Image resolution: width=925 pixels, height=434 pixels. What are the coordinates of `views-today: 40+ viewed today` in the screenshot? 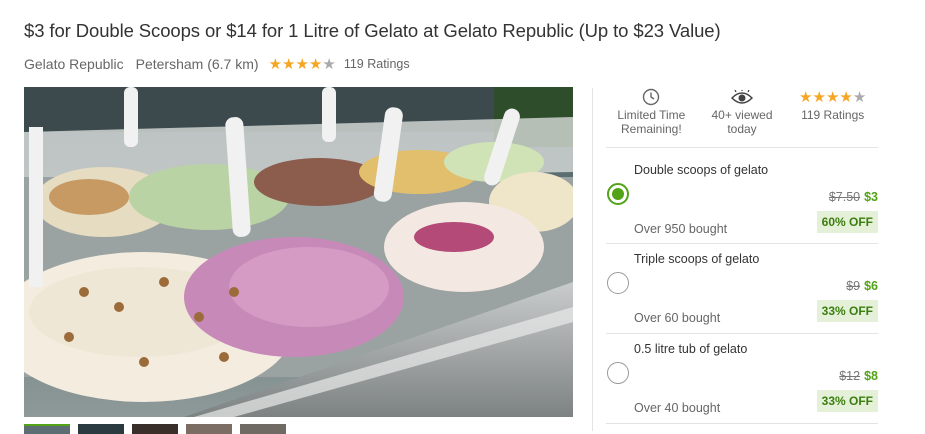 It's located at (742, 117).